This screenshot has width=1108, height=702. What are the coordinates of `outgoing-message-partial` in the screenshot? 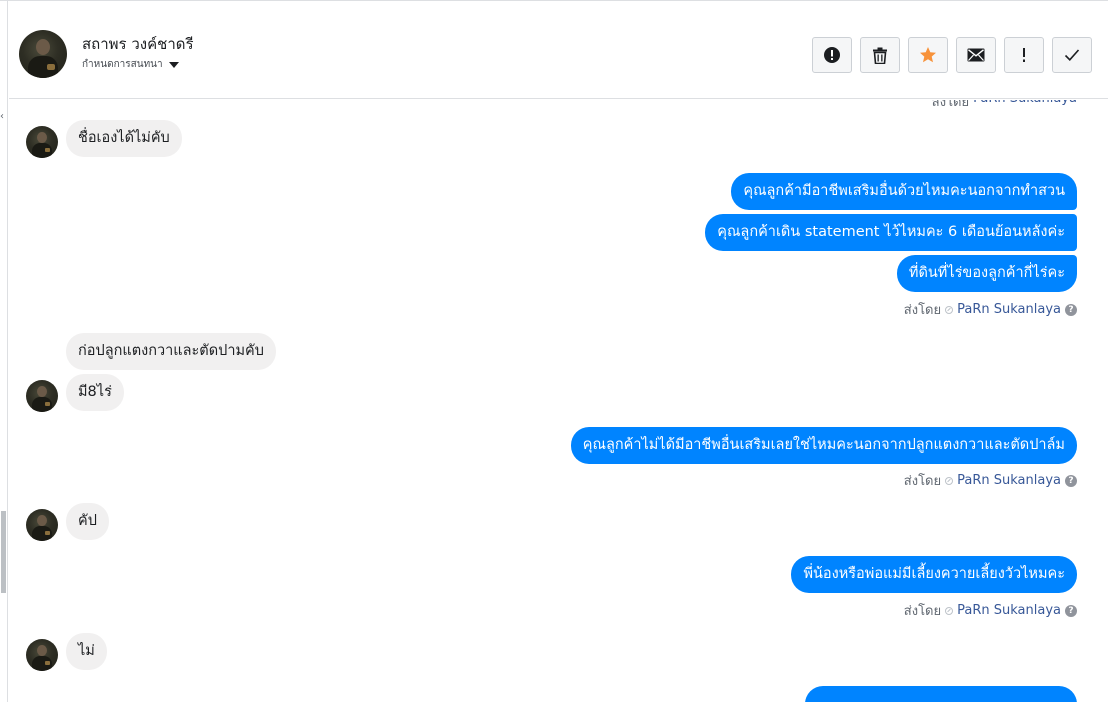 It's located at (941, 694).